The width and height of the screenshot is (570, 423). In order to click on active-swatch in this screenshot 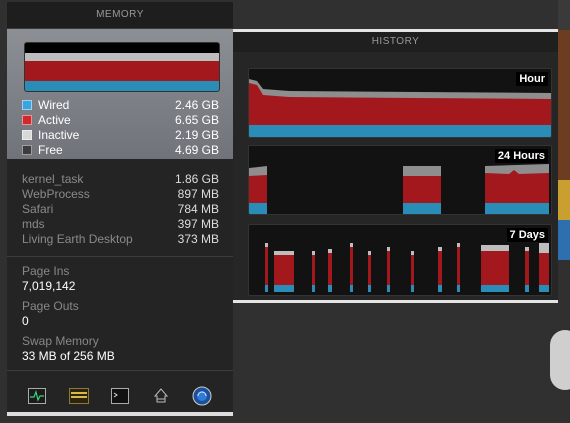, I will do `click(27, 119)`.